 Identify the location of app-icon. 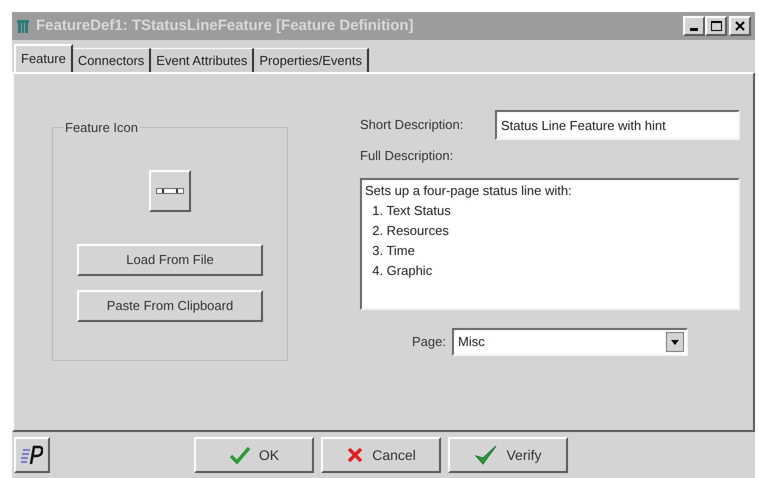
(23, 26).